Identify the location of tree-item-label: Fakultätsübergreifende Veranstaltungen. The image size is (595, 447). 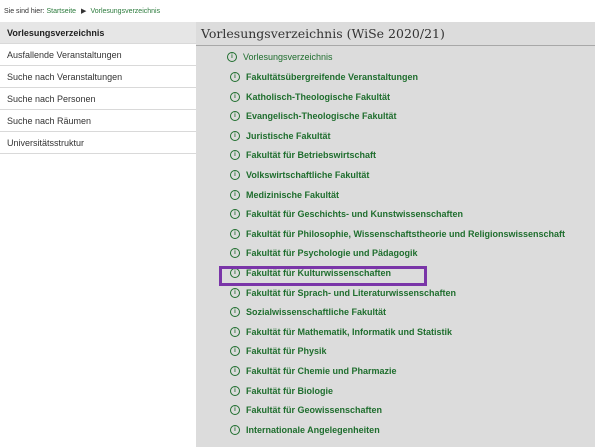
(332, 77).